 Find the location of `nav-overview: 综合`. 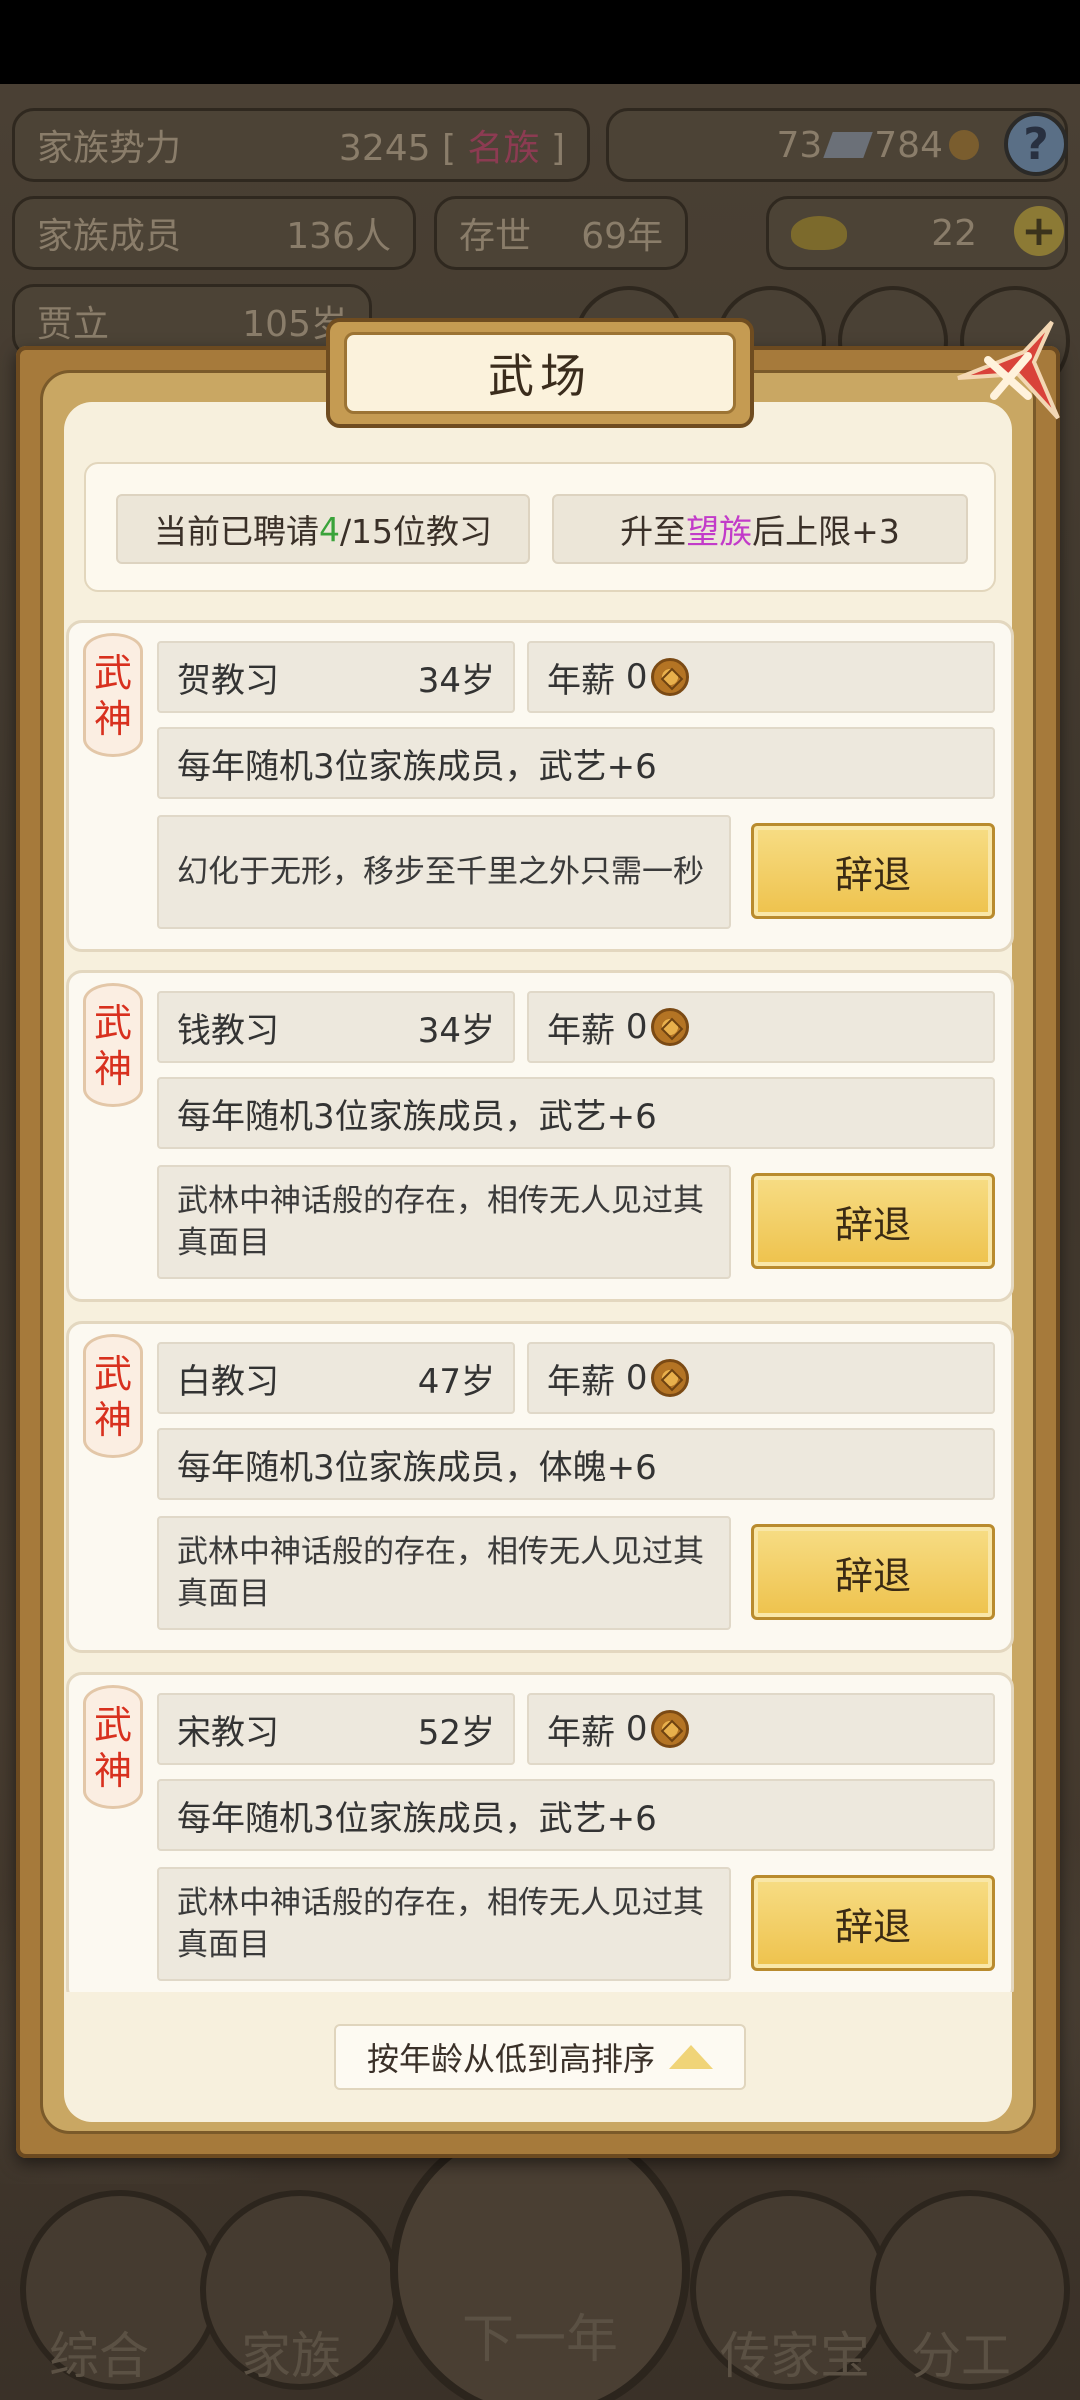

nav-overview: 综合 is located at coordinates (99, 2352).